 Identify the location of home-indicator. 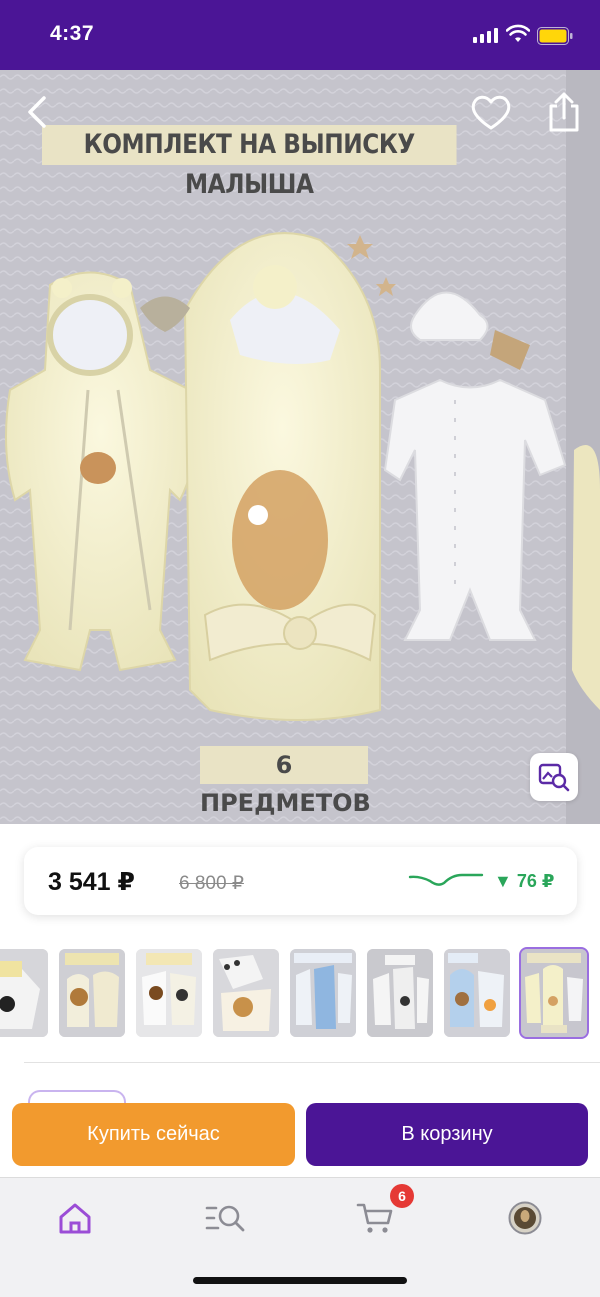
(300, 1280).